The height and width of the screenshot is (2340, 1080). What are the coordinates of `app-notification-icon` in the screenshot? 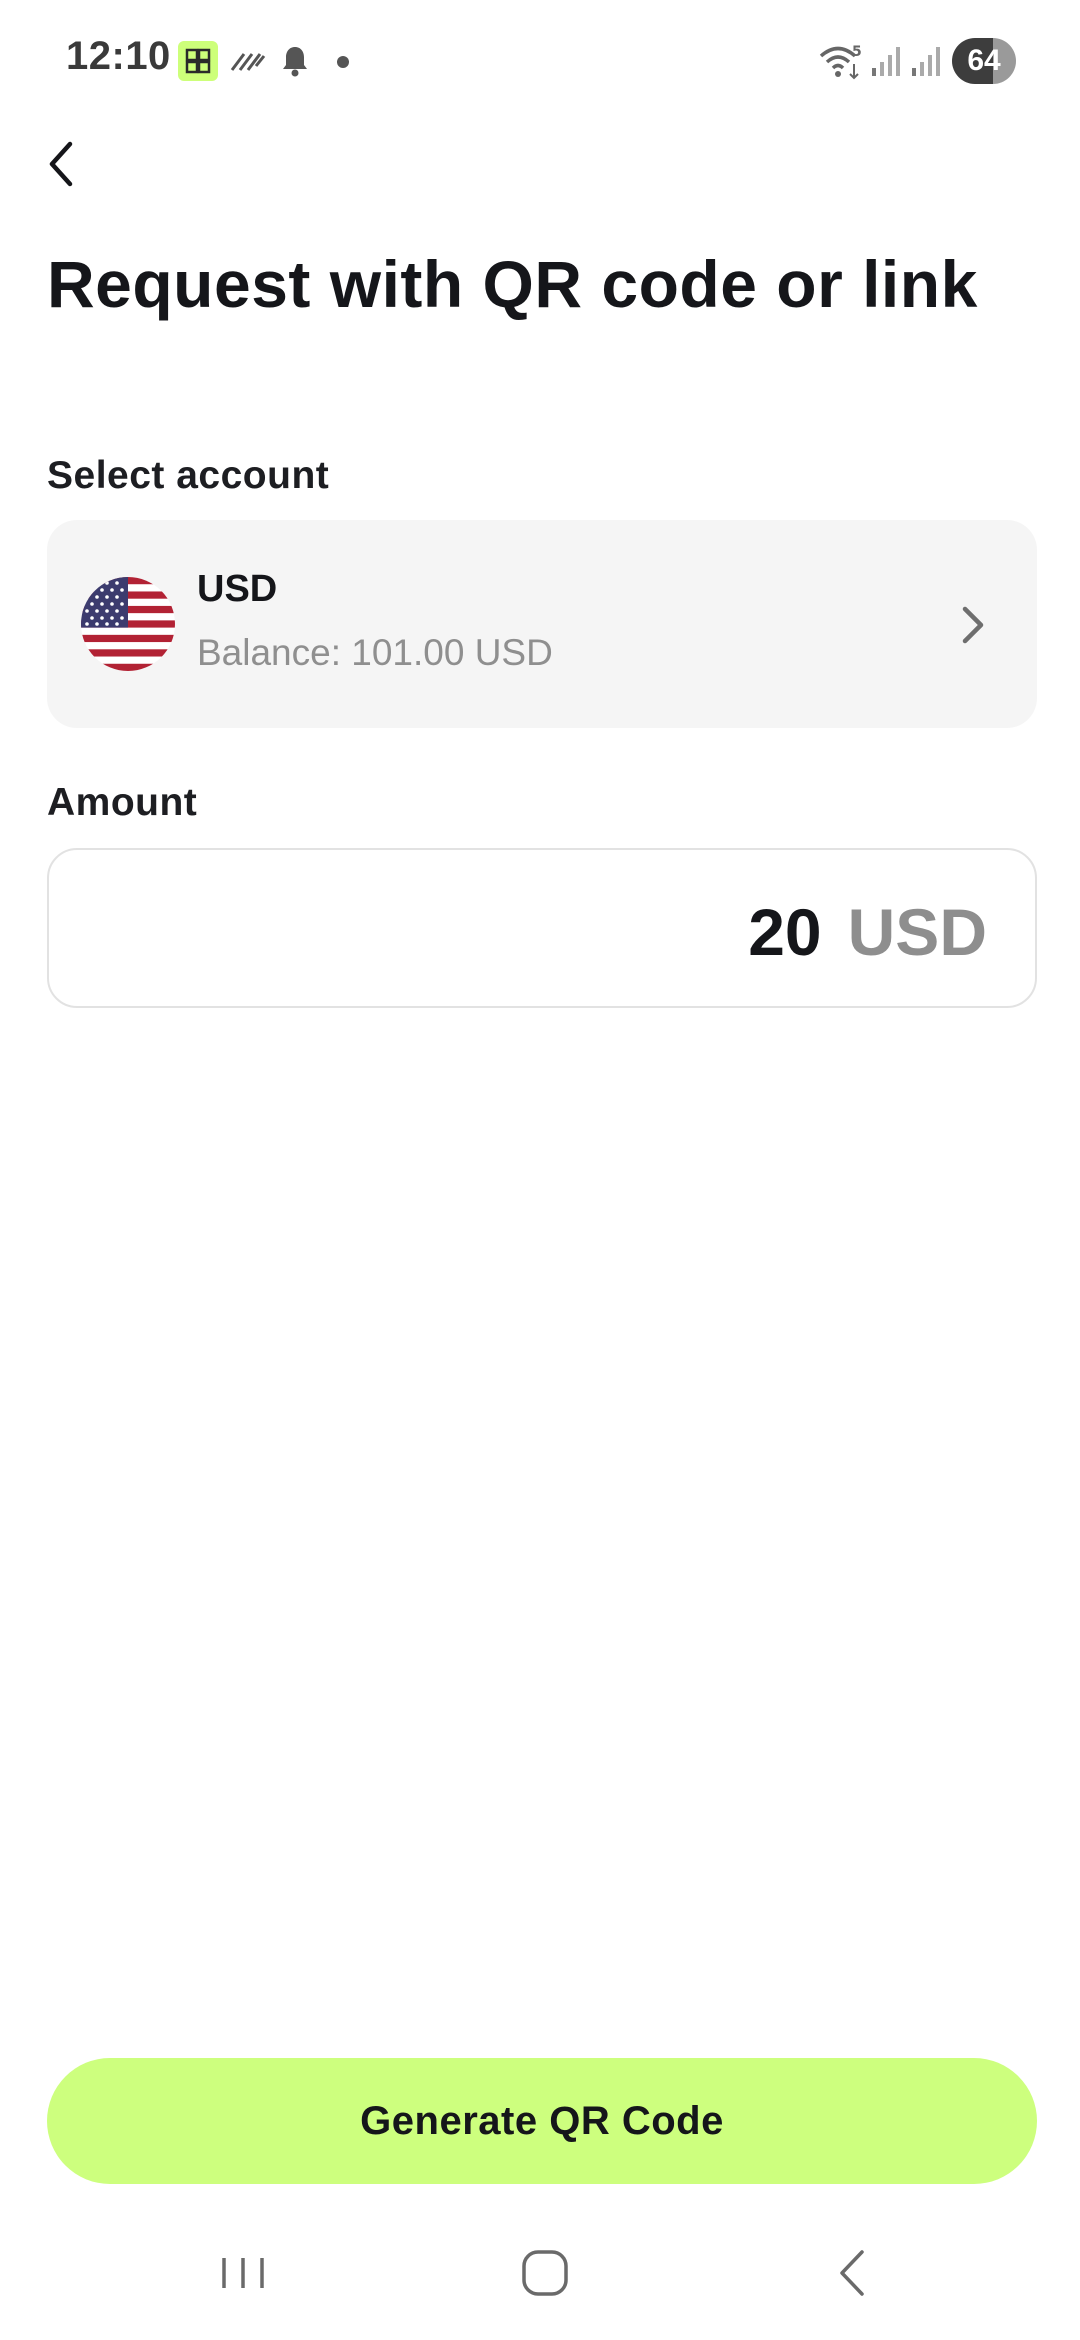 It's located at (198, 61).